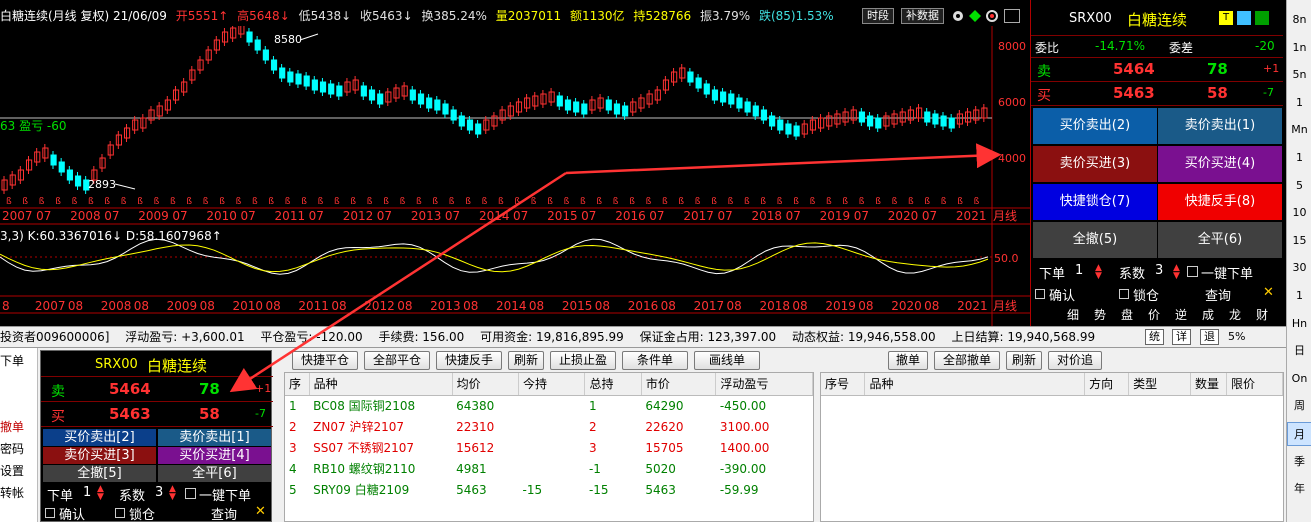  Describe the element at coordinates (1154, 337) in the screenshot. I see `stats-button: 统` at that location.